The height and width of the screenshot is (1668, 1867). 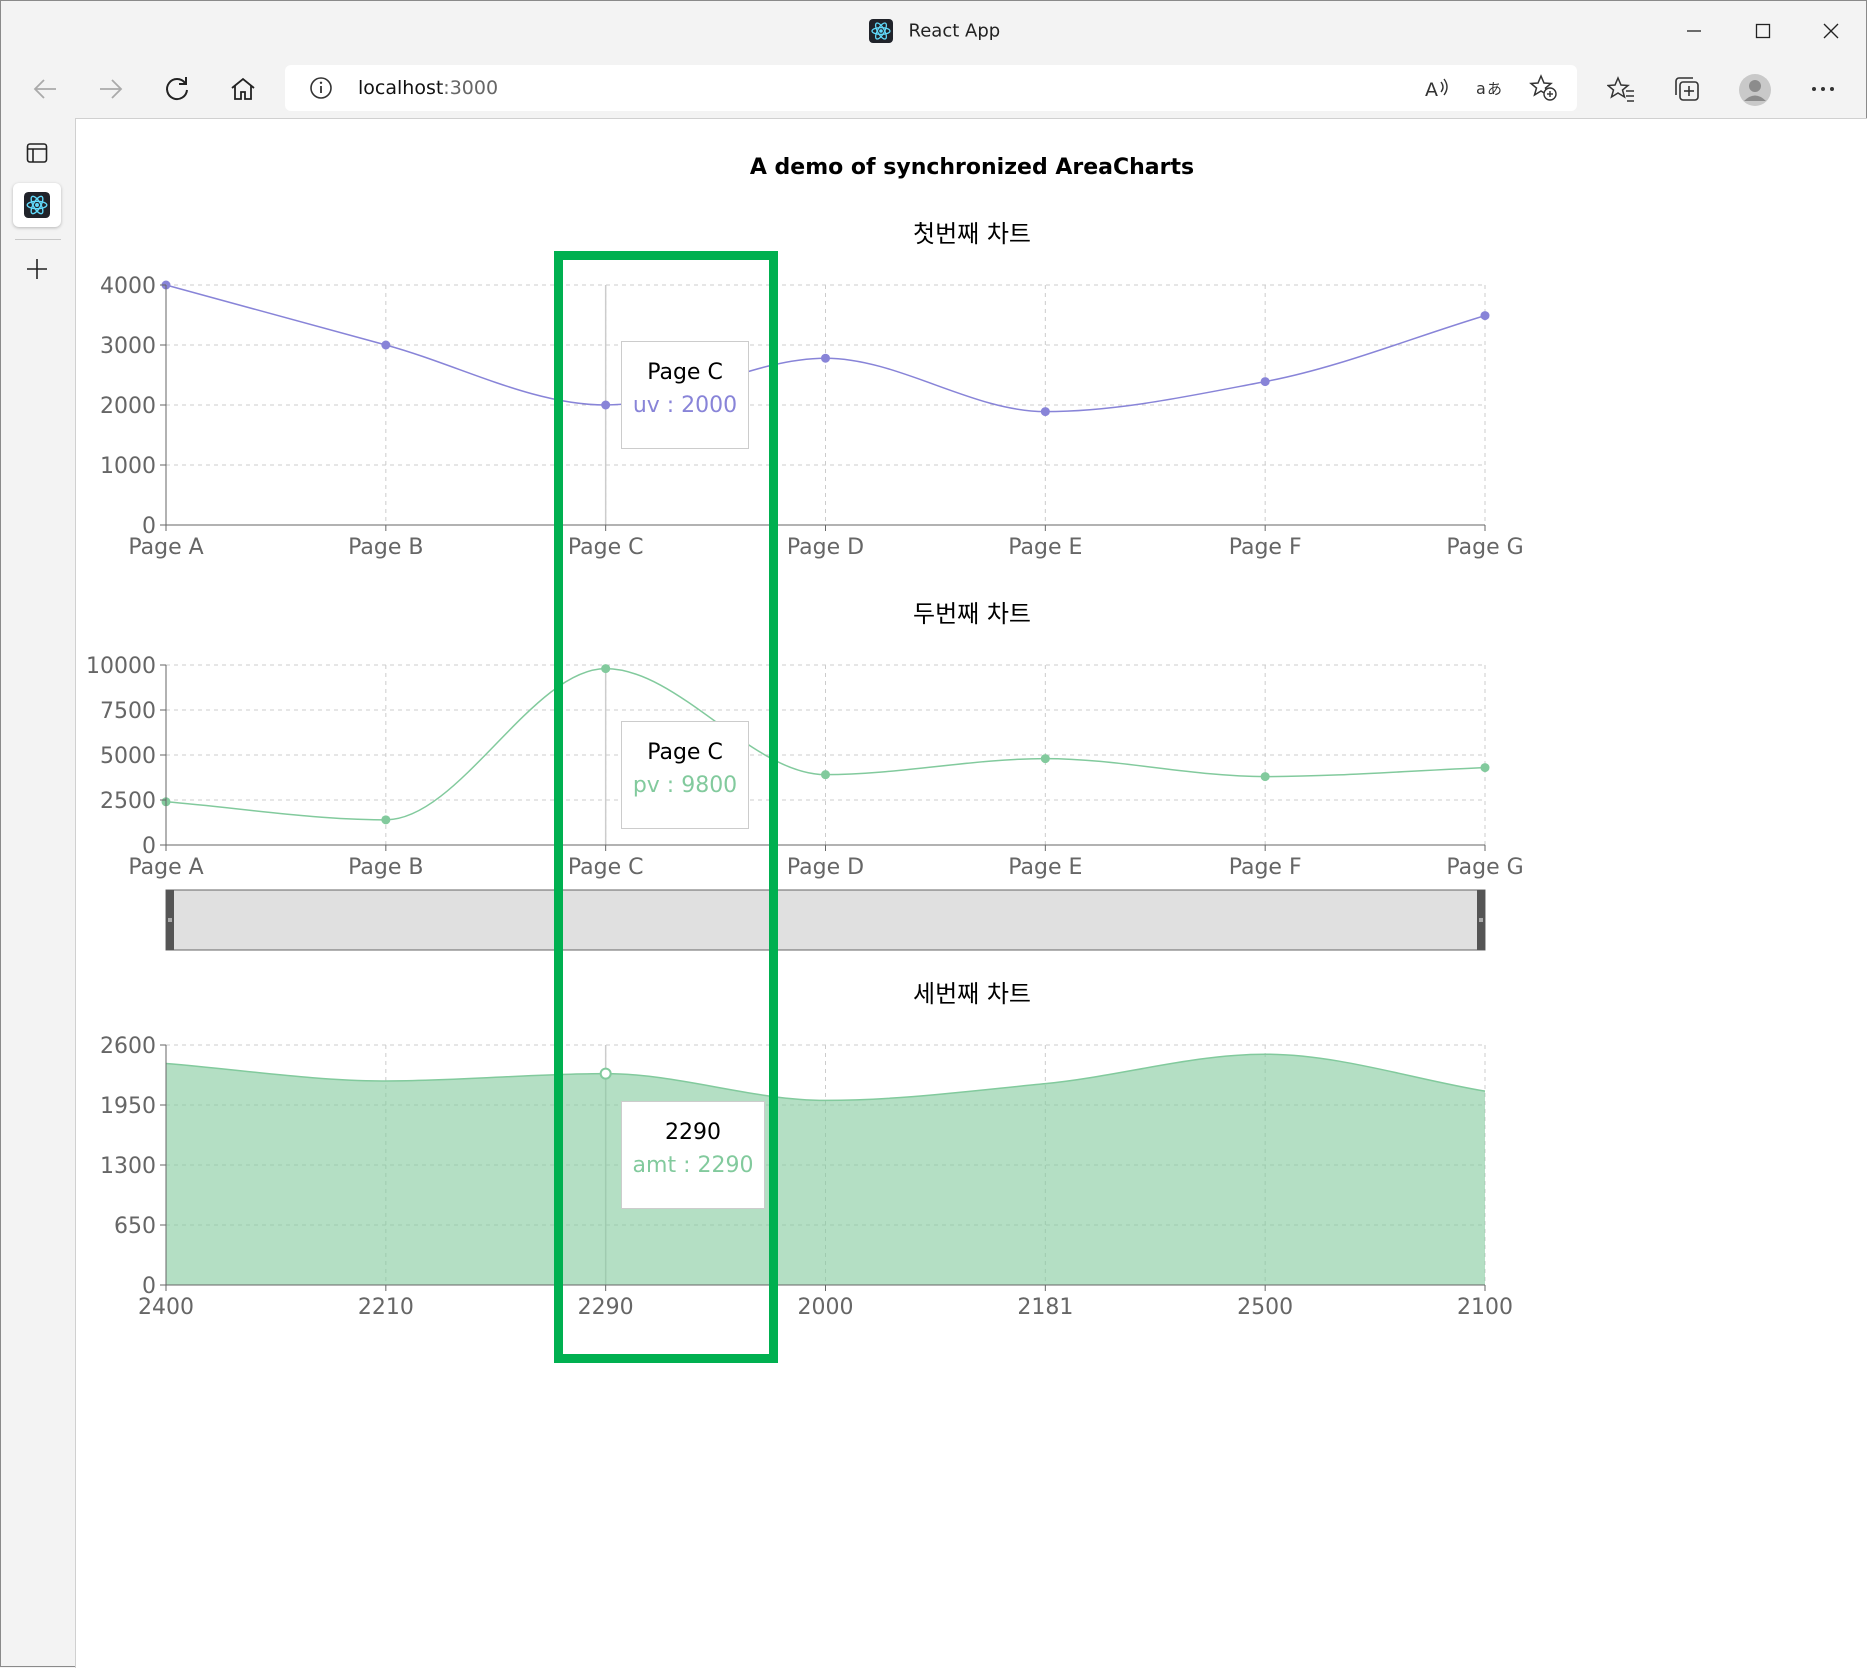 I want to click on more-dots-icon, so click(x=1823, y=89).